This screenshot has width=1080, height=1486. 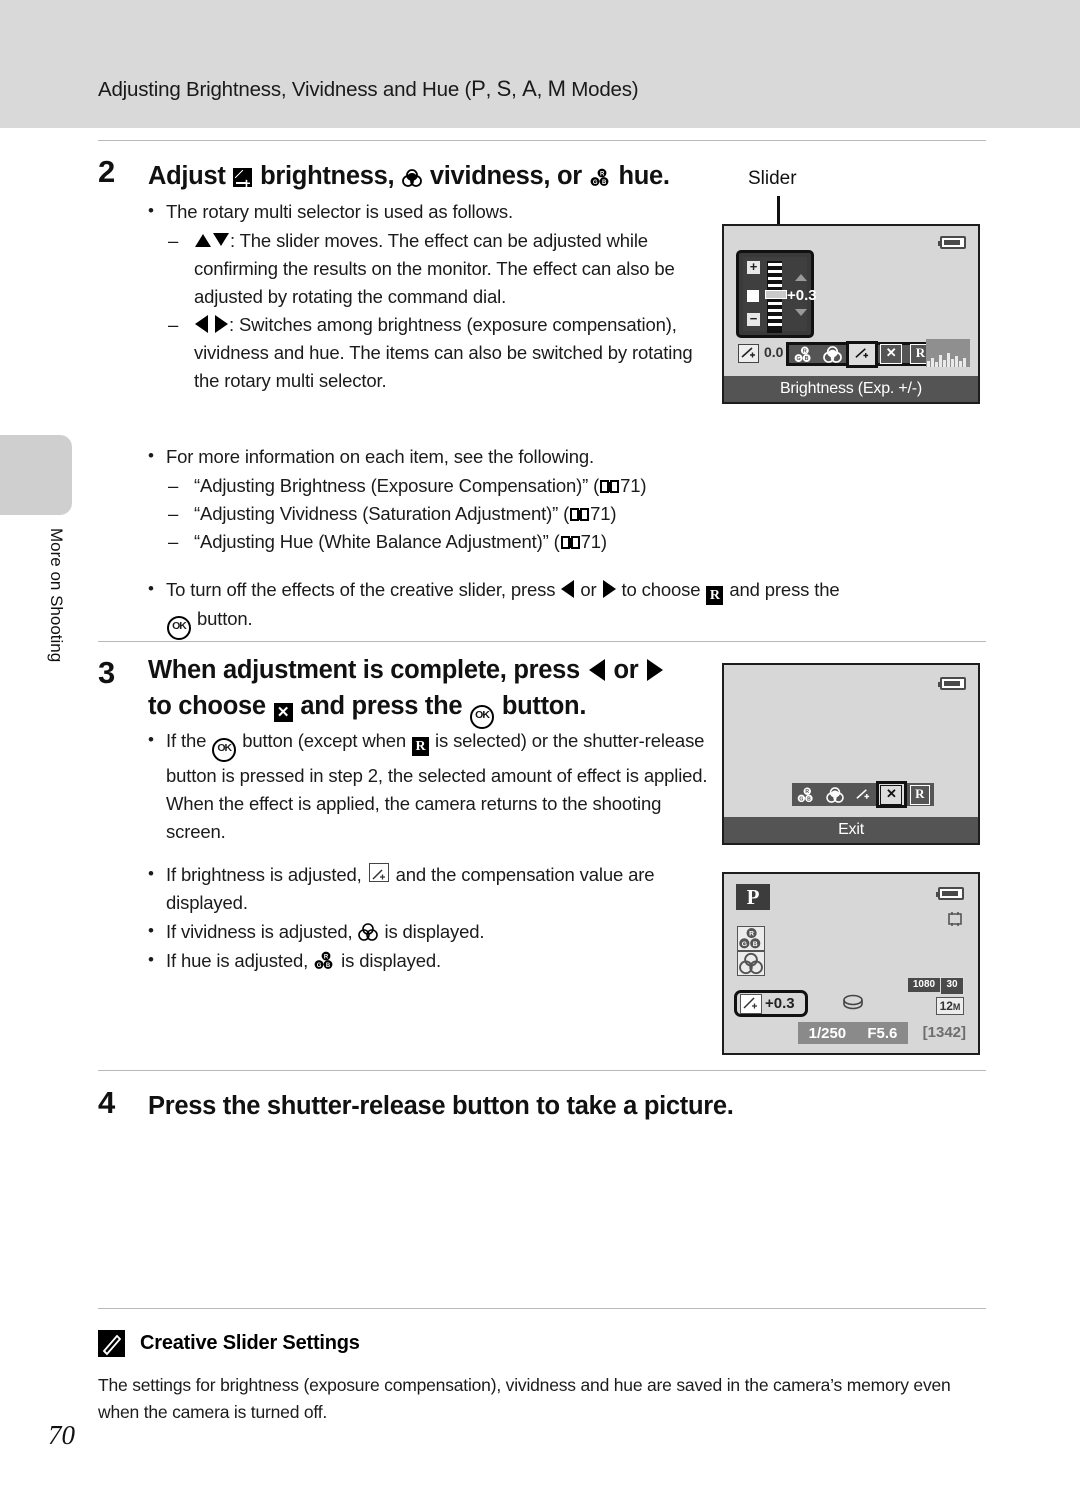 I want to click on section-tab, so click(x=36, y=475).